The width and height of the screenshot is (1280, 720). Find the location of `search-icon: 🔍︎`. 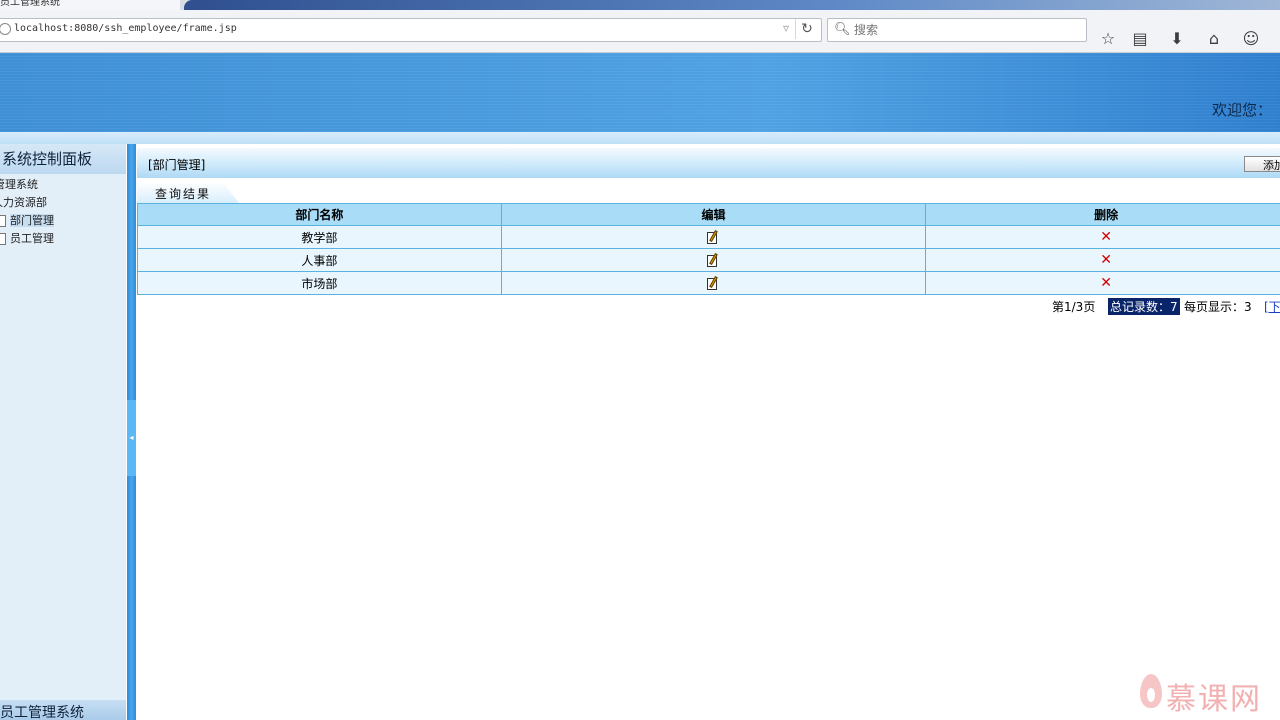

search-icon: 🔍︎ is located at coordinates (842, 29).